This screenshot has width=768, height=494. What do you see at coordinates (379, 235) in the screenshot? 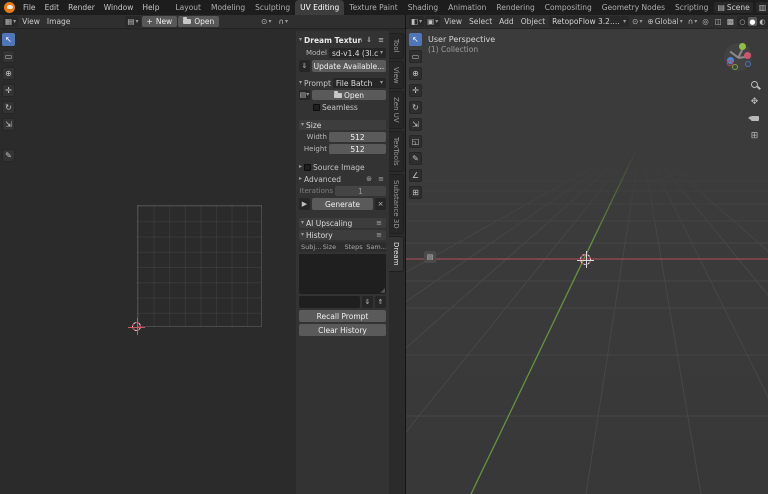
I see `history-menu-icon: ≡` at bounding box center [379, 235].